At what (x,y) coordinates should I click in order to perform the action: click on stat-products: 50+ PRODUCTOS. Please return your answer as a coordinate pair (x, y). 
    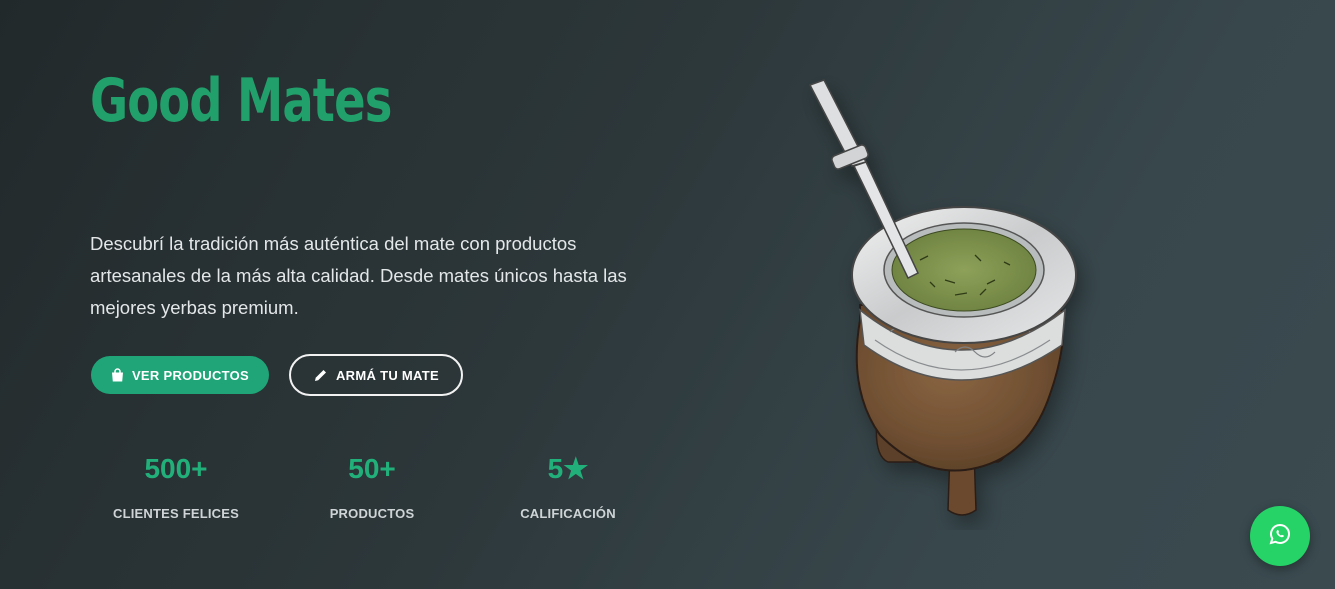
    Looking at the image, I should click on (372, 485).